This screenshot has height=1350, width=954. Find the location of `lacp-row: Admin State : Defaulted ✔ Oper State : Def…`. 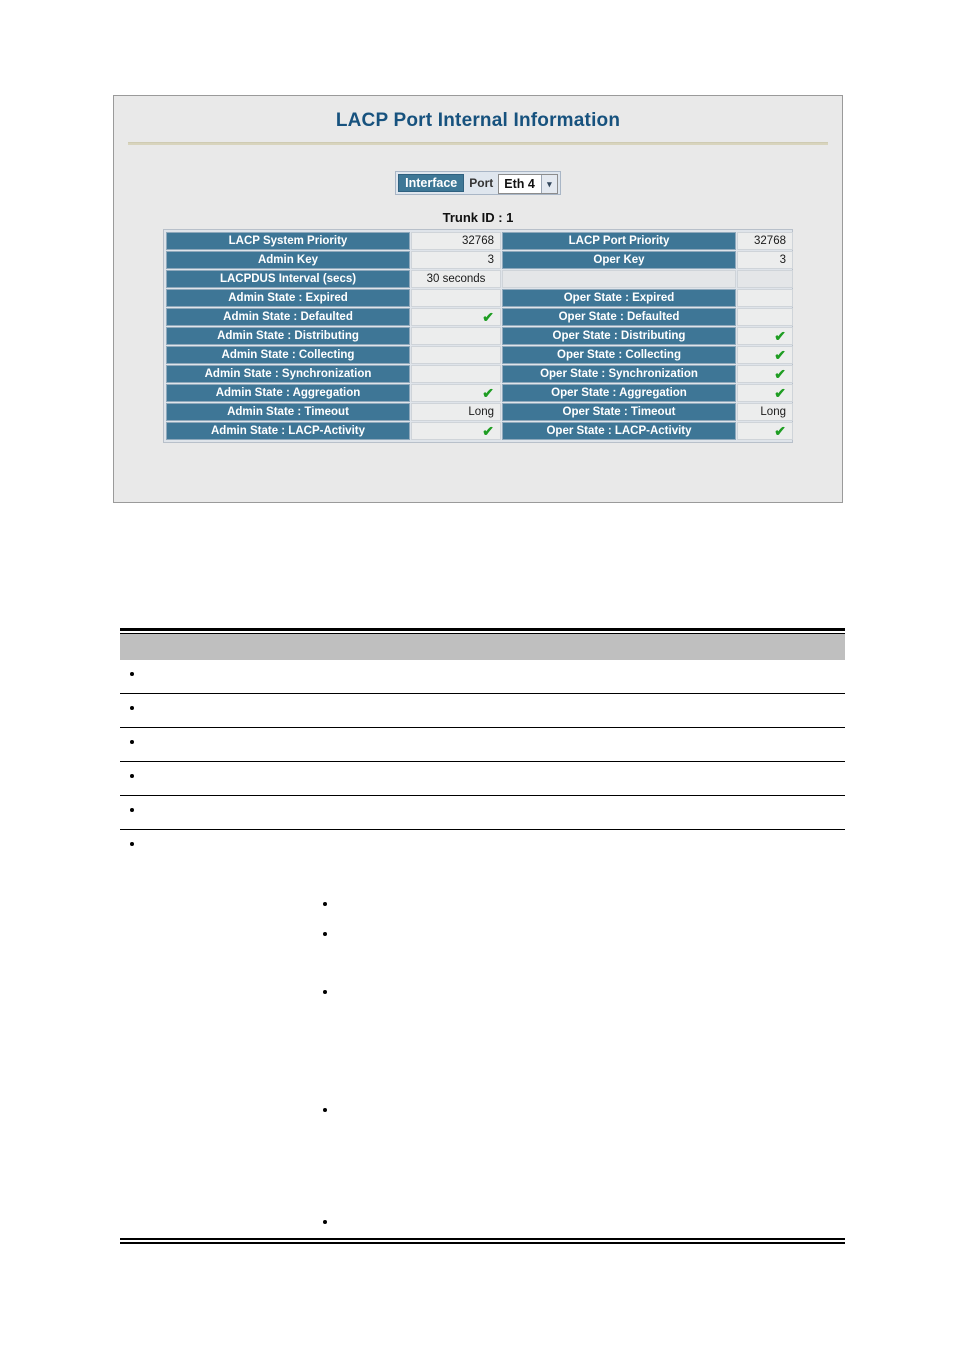

lacp-row: Admin State : Defaulted ✔ Oper State : Def… is located at coordinates (479, 317).